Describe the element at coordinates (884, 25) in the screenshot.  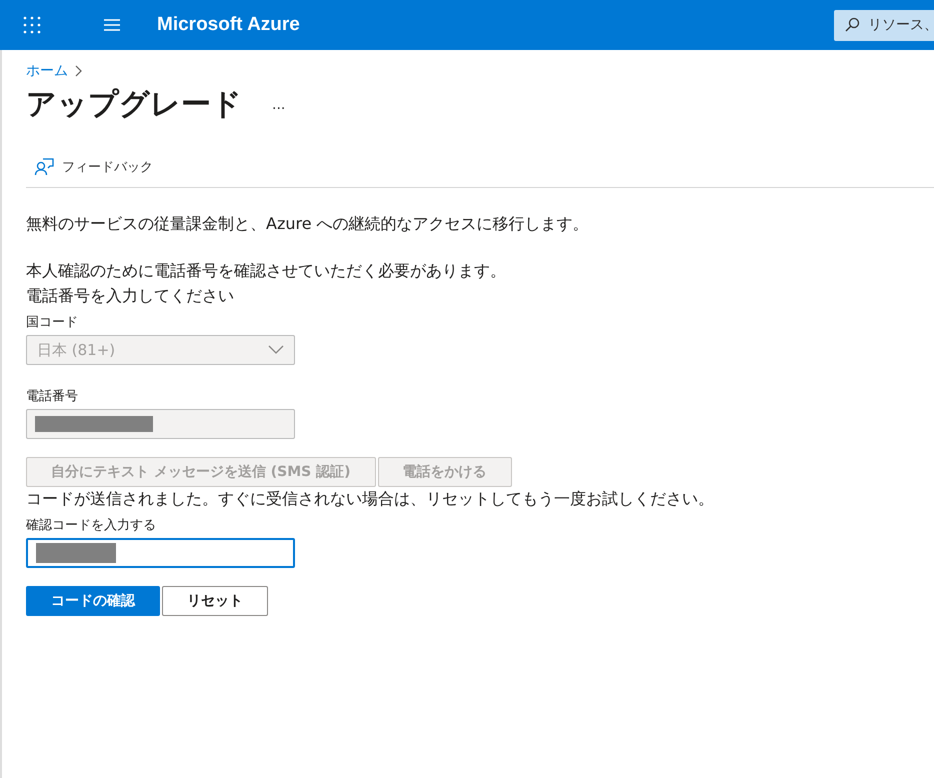
I see `search-field: リソース、` at that location.